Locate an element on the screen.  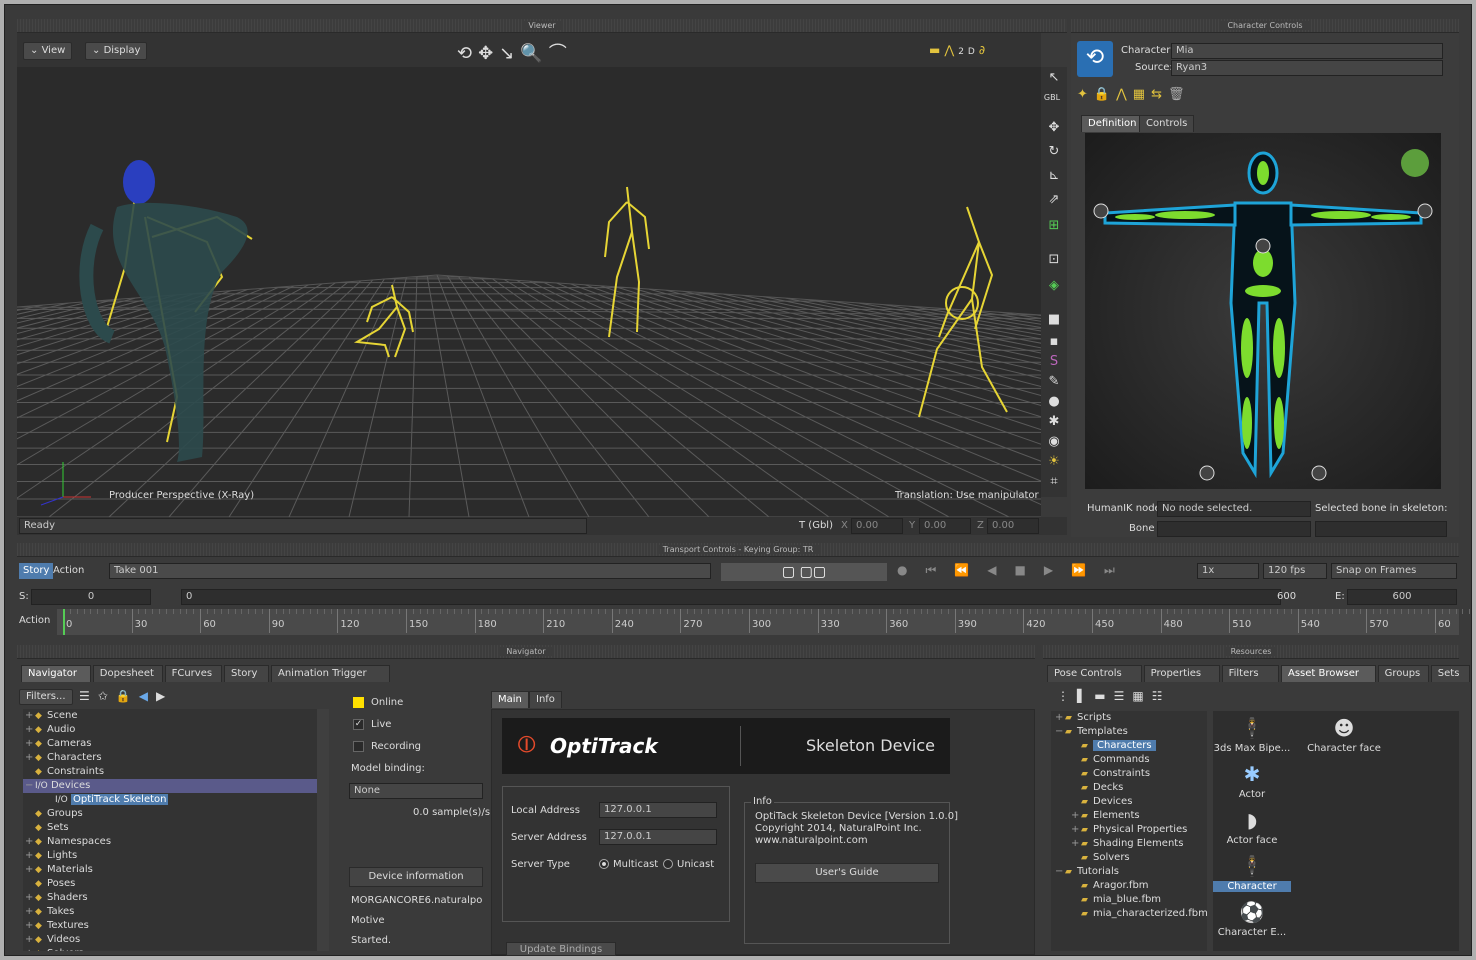
resource-tree-item: − ▰ Templates is located at coordinates (1129, 732).